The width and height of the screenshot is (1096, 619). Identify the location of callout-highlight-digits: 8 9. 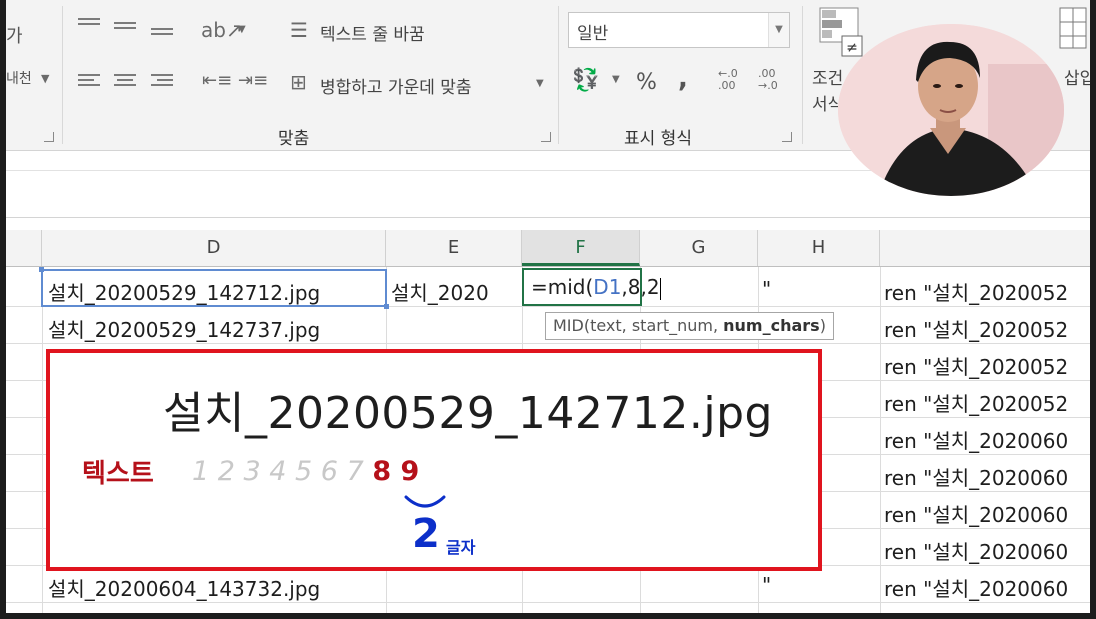
(396, 471).